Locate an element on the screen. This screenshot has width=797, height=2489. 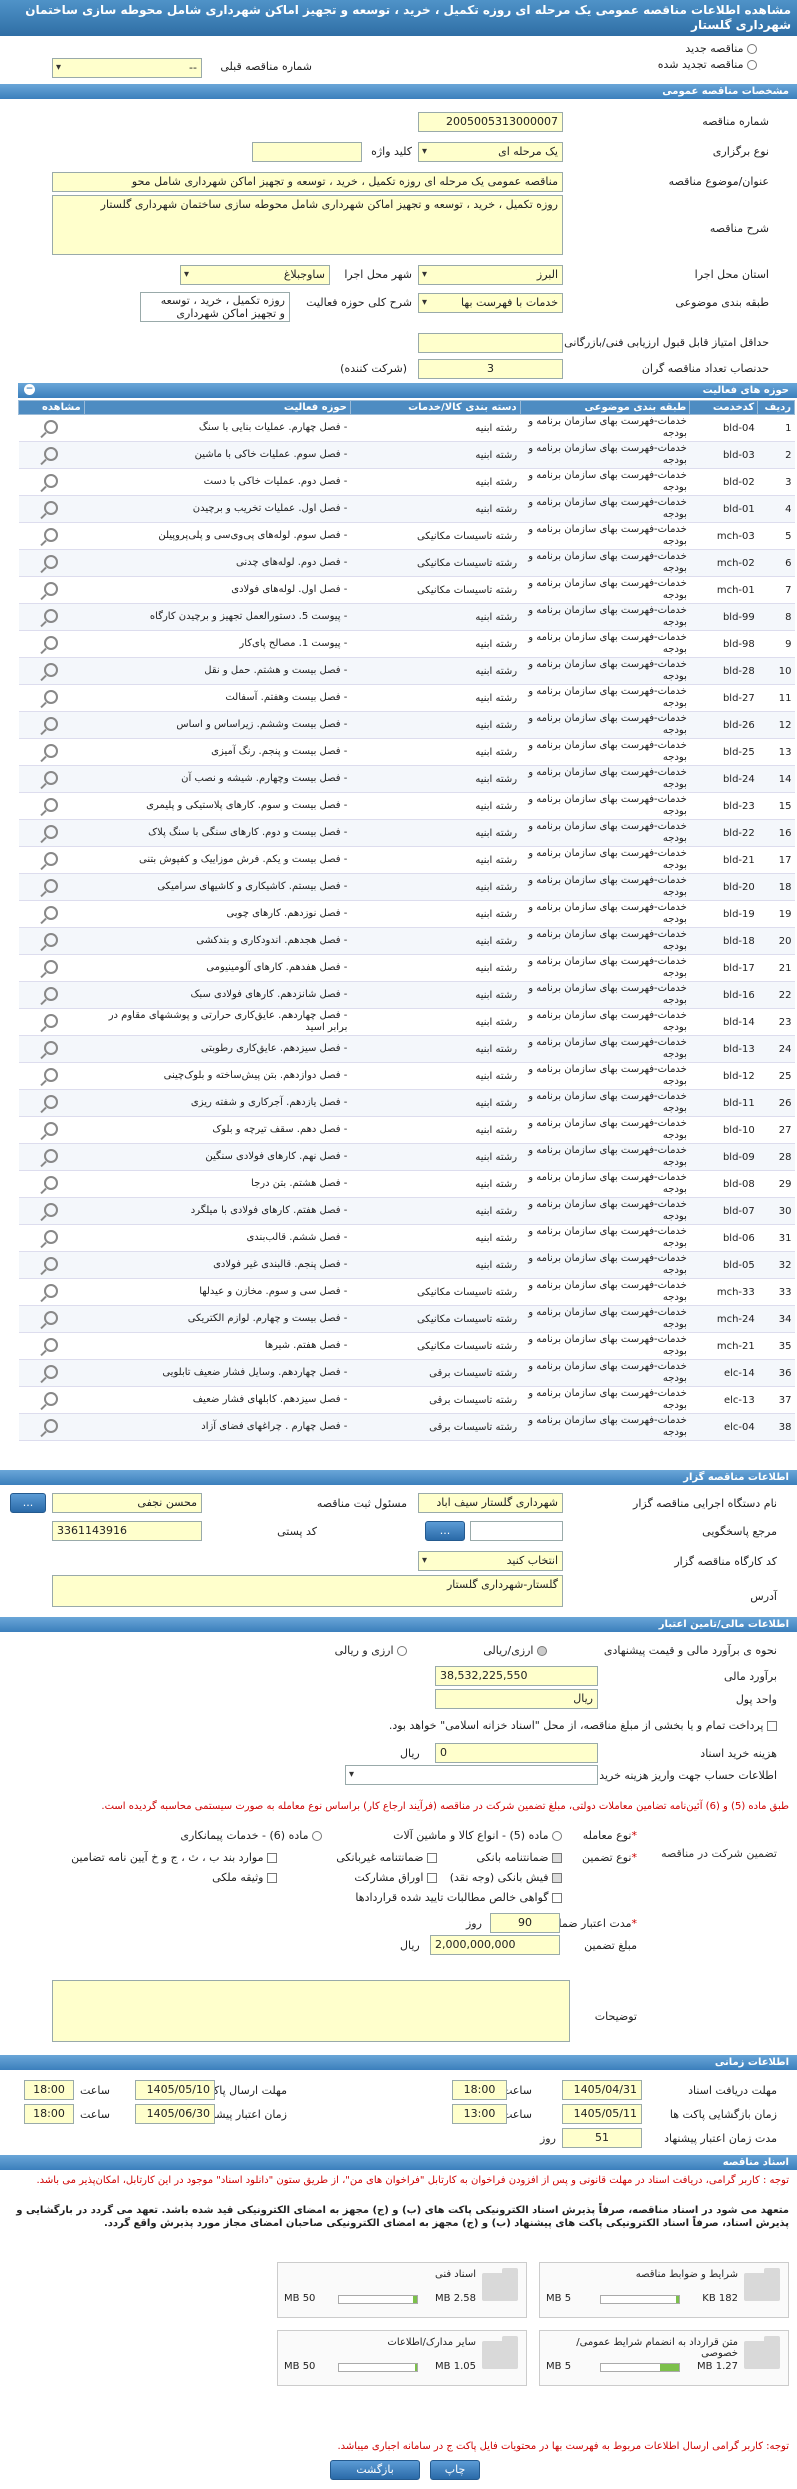
province-select: البرز is located at coordinates (490, 275).